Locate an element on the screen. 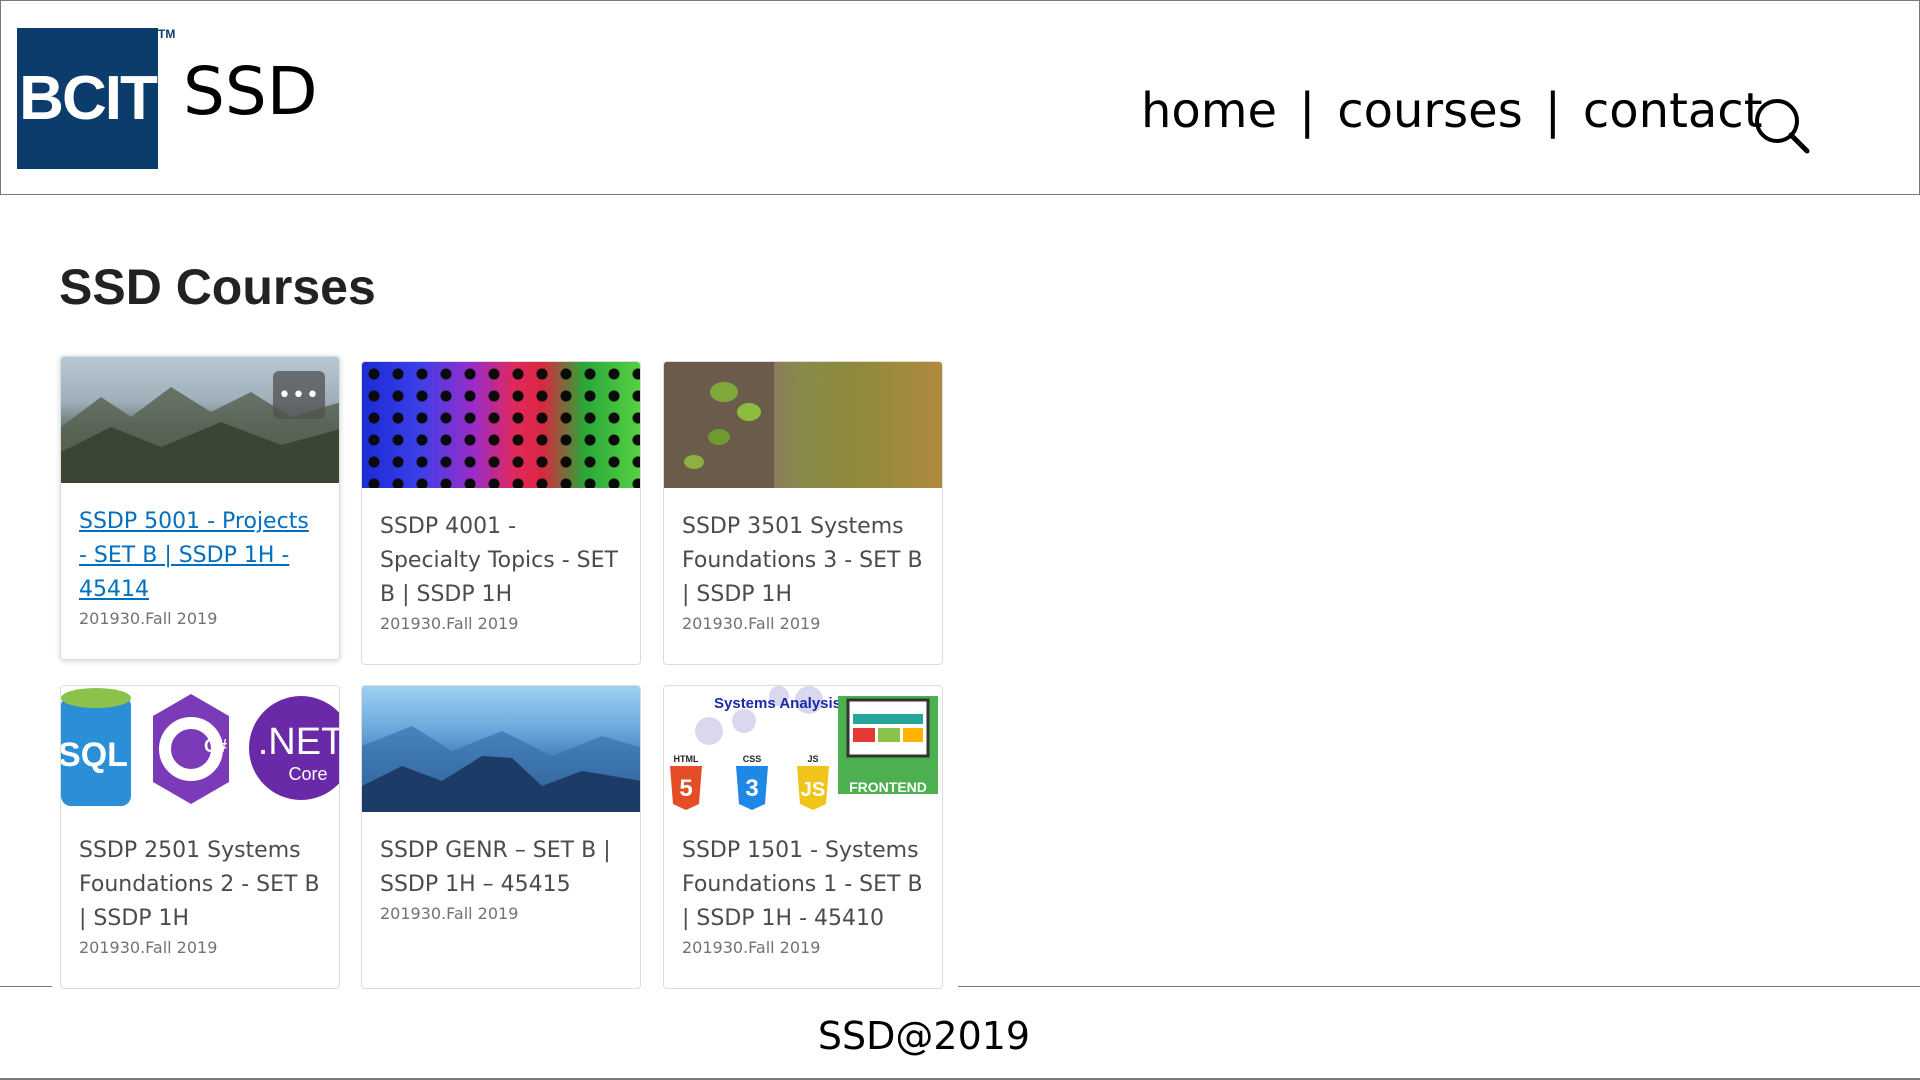 This screenshot has height=1080, width=1920. footer-copyright: SSD@2019 is located at coordinates (924, 1036).